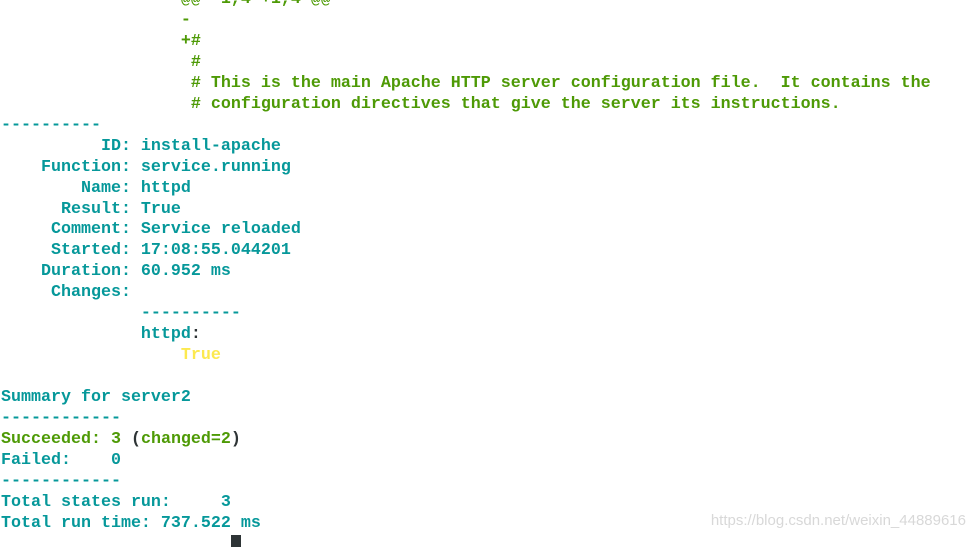 The height and width of the screenshot is (547, 974). Describe the element at coordinates (466, 147) in the screenshot. I see `terminal-line: ID: install-apache` at that location.